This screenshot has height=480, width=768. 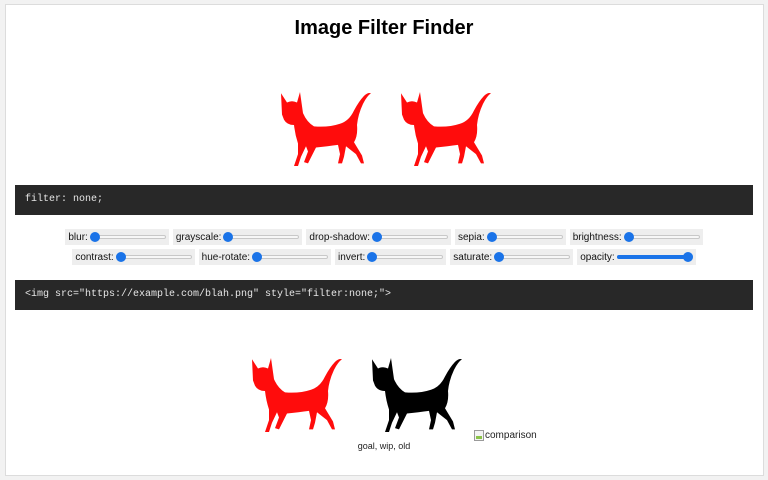 I want to click on grayscale-label: grayscale:, so click(x=198, y=237).